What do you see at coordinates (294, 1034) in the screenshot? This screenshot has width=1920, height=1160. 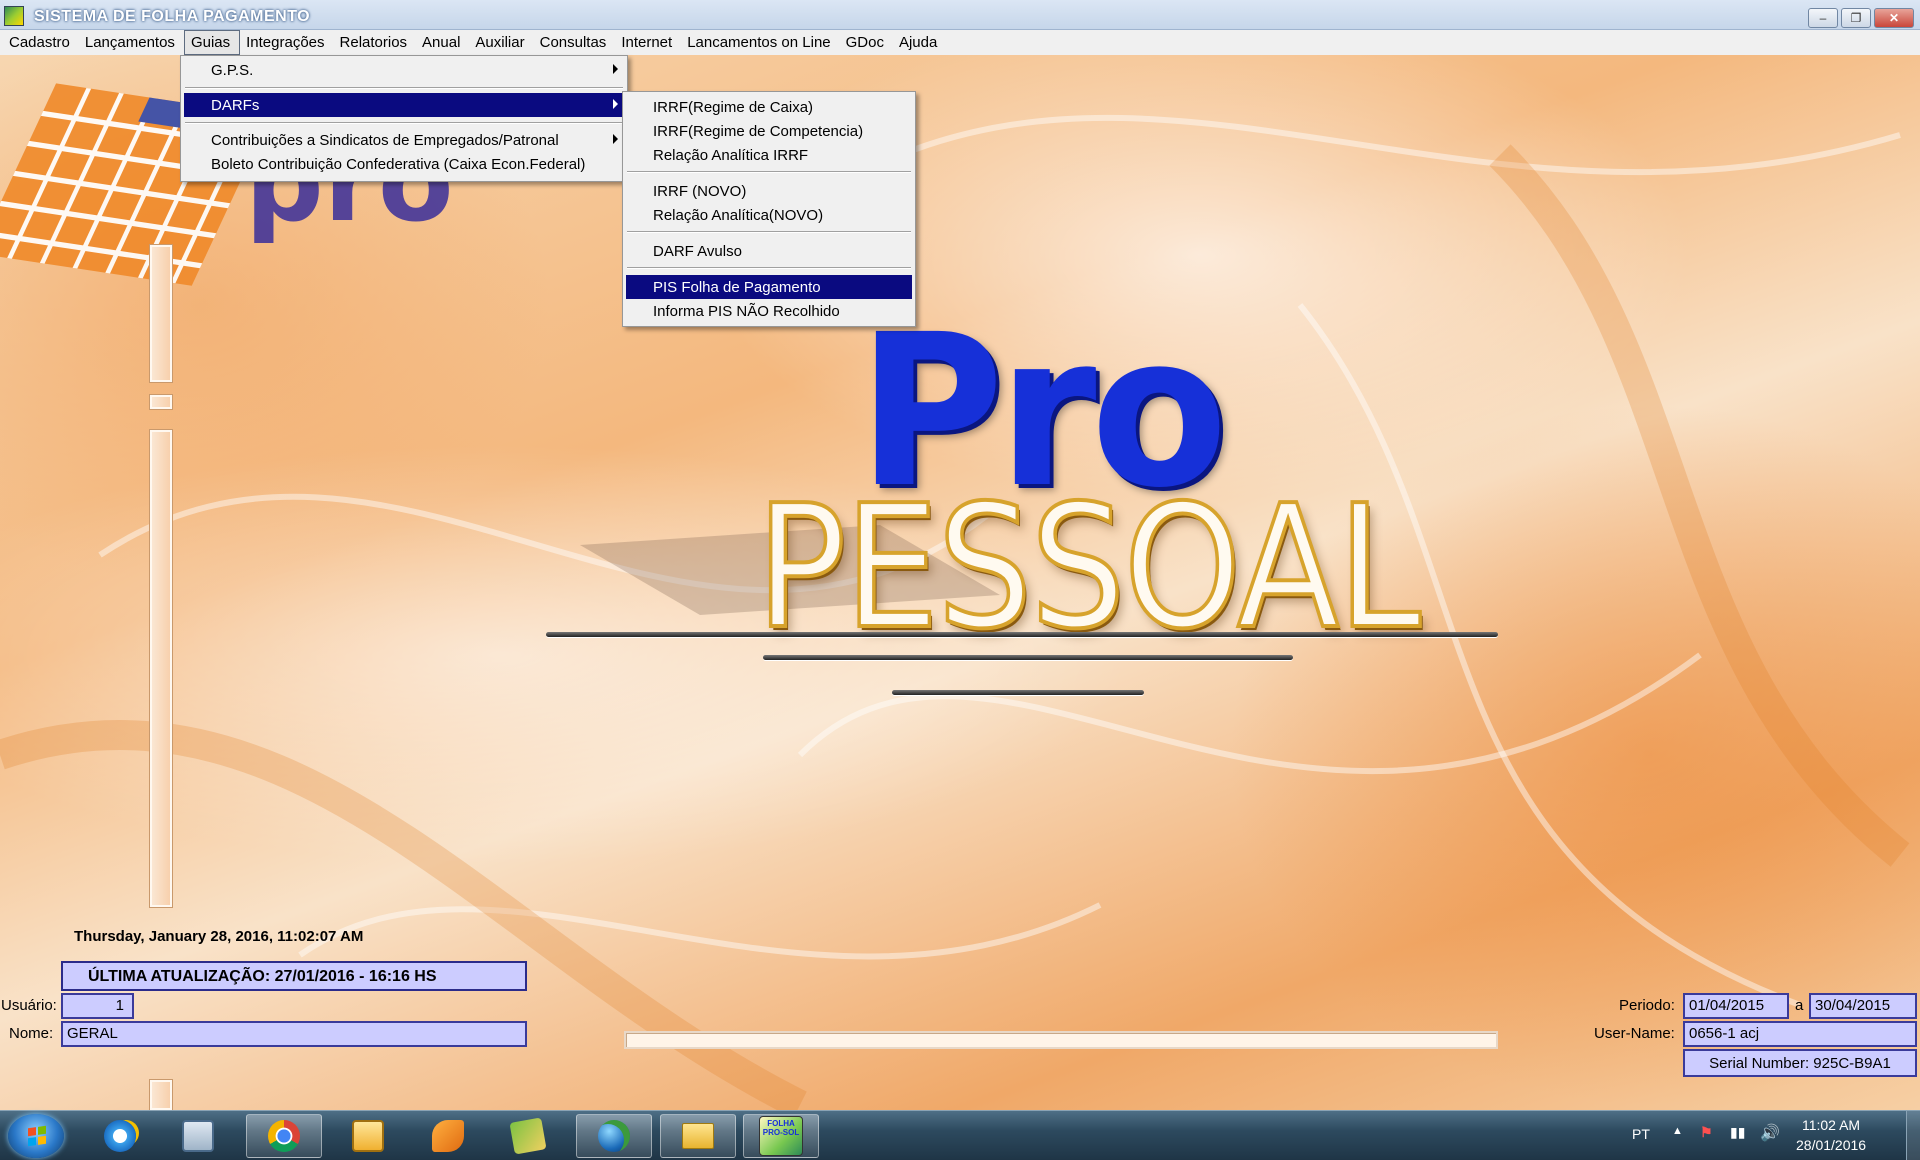 I see `nome-field: GERAL` at bounding box center [294, 1034].